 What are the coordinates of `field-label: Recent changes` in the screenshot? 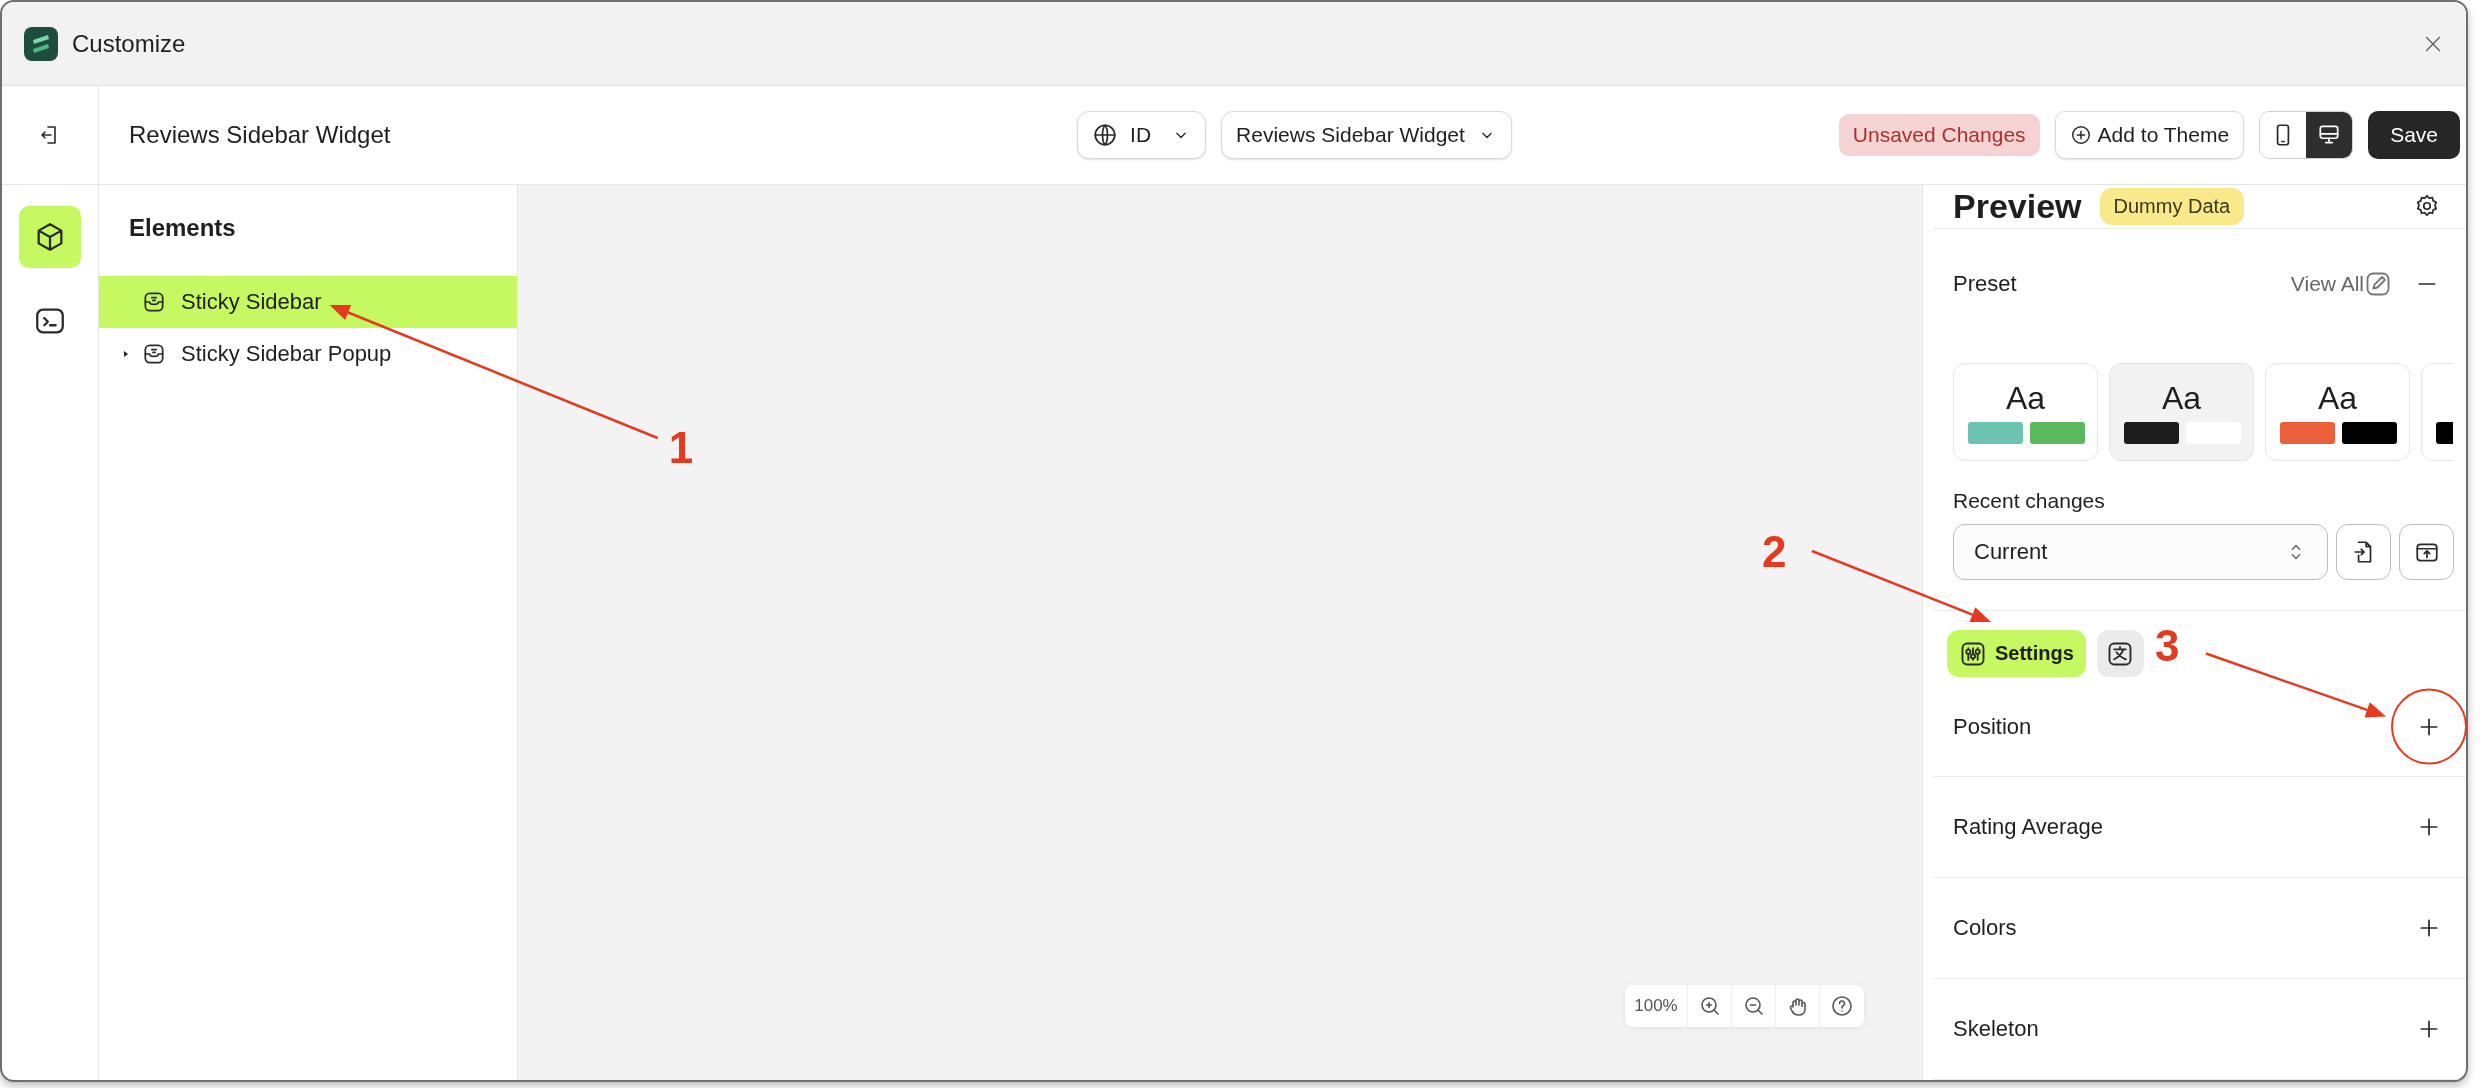 It's located at (2029, 500).